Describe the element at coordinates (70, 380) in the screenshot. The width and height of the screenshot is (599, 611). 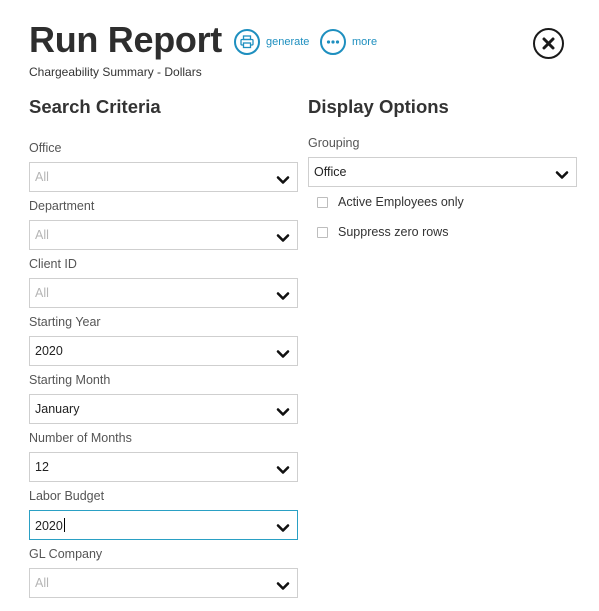
I see `starting-month-label: Starting Month` at that location.